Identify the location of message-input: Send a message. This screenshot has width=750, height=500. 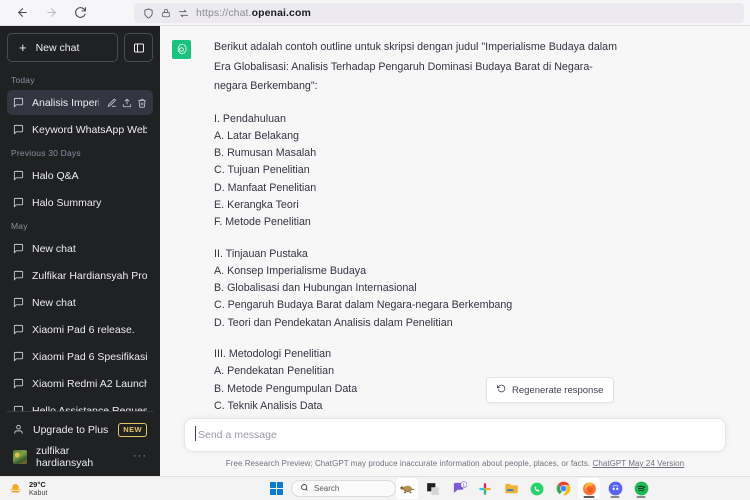
(236, 433).